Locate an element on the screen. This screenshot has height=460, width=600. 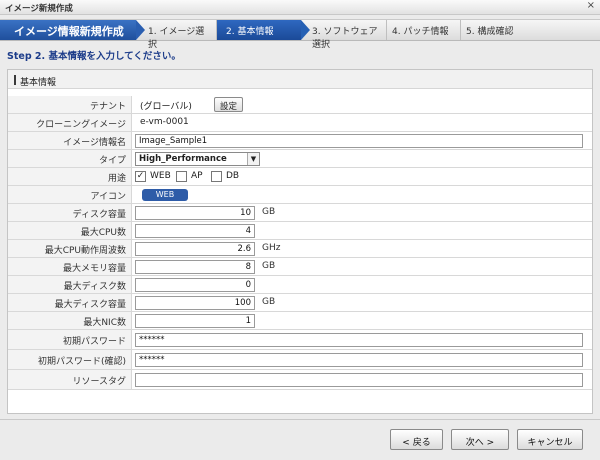
row-disk-capacity: ディスク容量 10 GB is located at coordinates (300, 213).